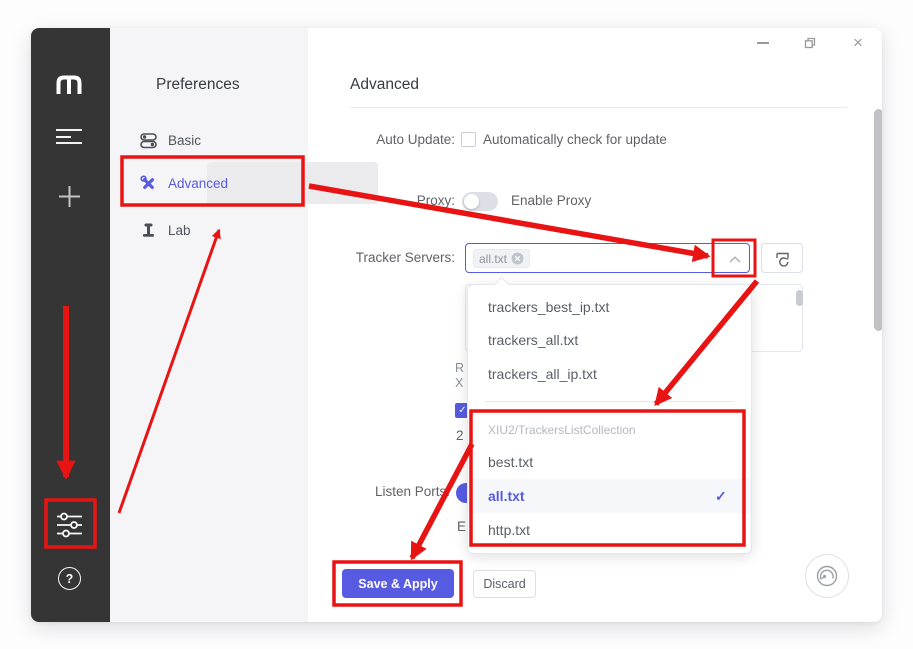 The image size is (913, 649). I want to click on preferences-sliders-icon, so click(69, 525).